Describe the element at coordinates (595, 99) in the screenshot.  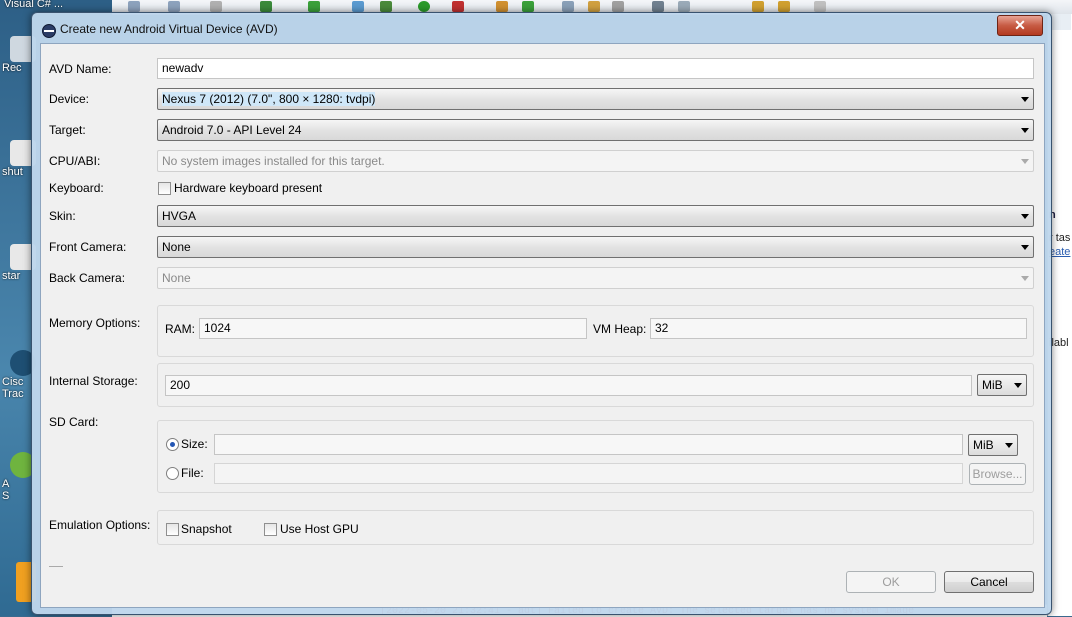
I see `device-select: Nexus 7 (2012) (7.0", 800 × 1280: tvdpi)` at that location.